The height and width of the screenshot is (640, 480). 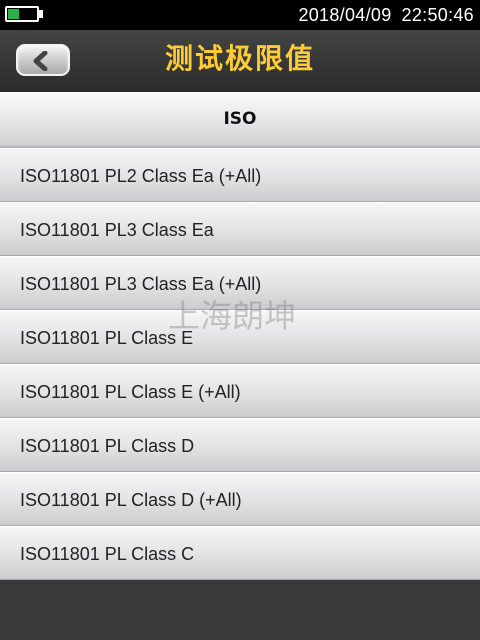 I want to click on limit-list-item: ISO11801 PL2 Class Ea (+All), so click(x=240, y=175).